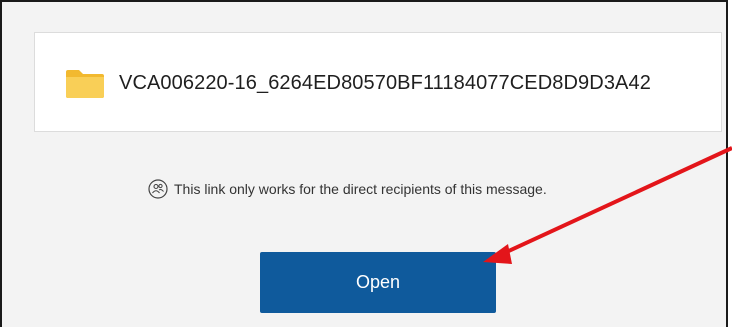 This screenshot has height=327, width=732. I want to click on people-circle-icon, so click(158, 189).